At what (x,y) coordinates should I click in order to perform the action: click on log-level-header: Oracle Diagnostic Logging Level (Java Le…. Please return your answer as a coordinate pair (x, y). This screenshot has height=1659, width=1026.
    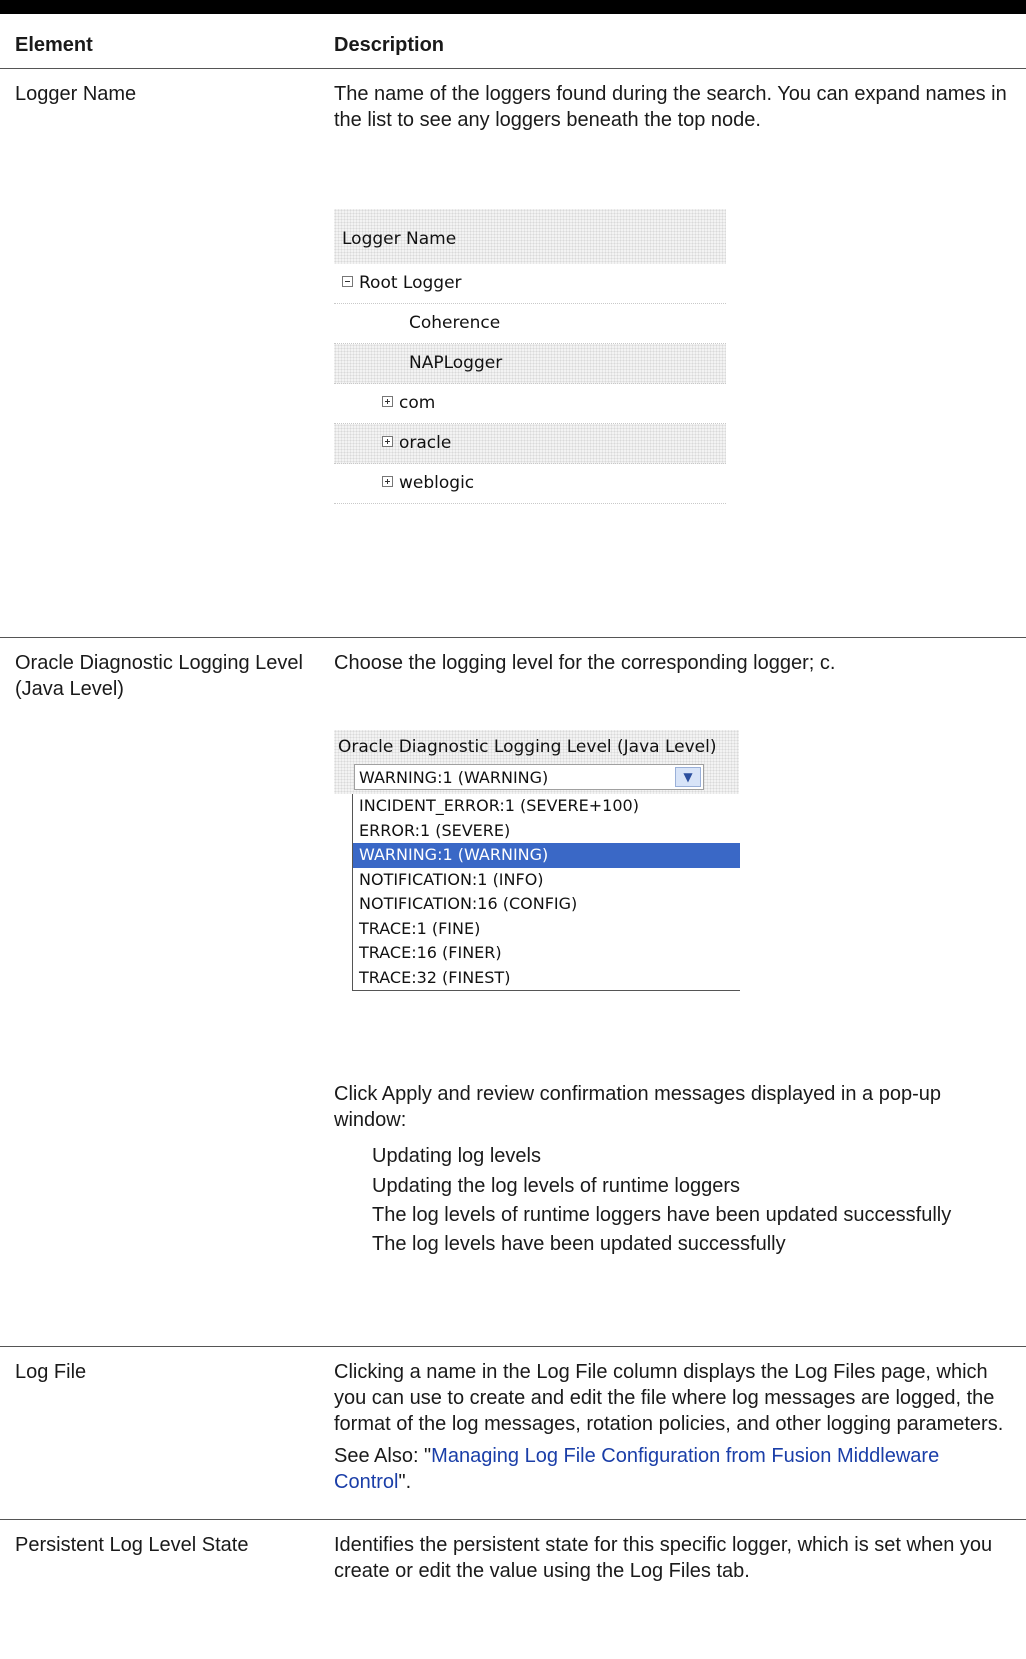
    Looking at the image, I should click on (527, 747).